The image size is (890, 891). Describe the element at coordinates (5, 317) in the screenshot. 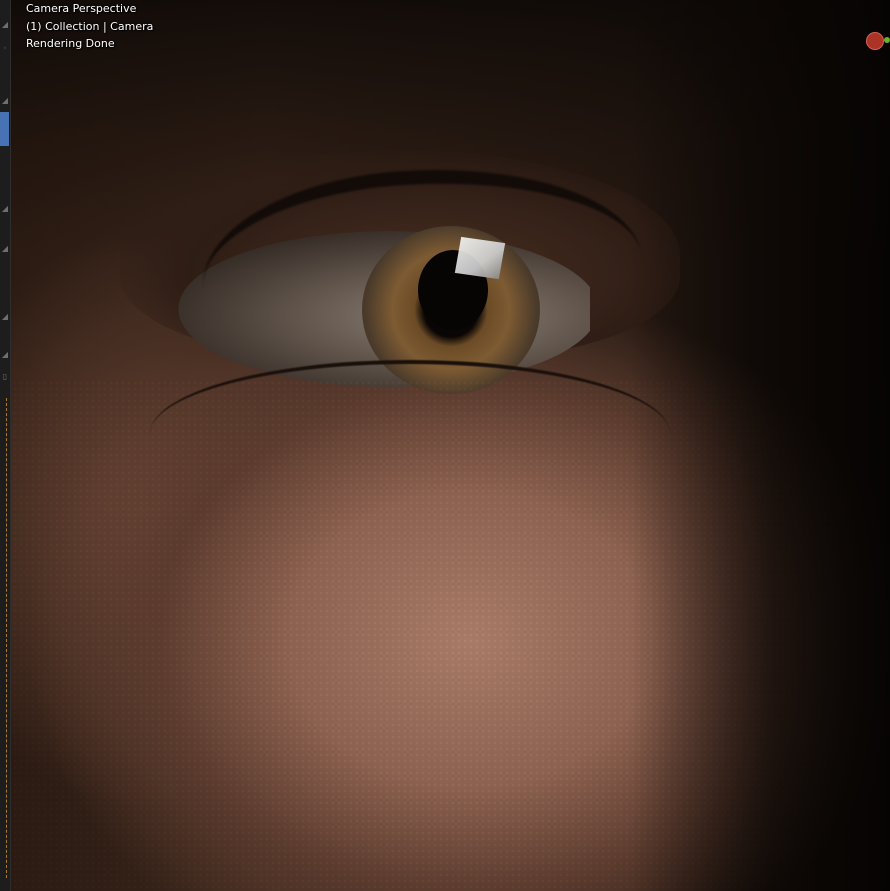

I see `toolbar-corner-icon-4: ◢` at that location.